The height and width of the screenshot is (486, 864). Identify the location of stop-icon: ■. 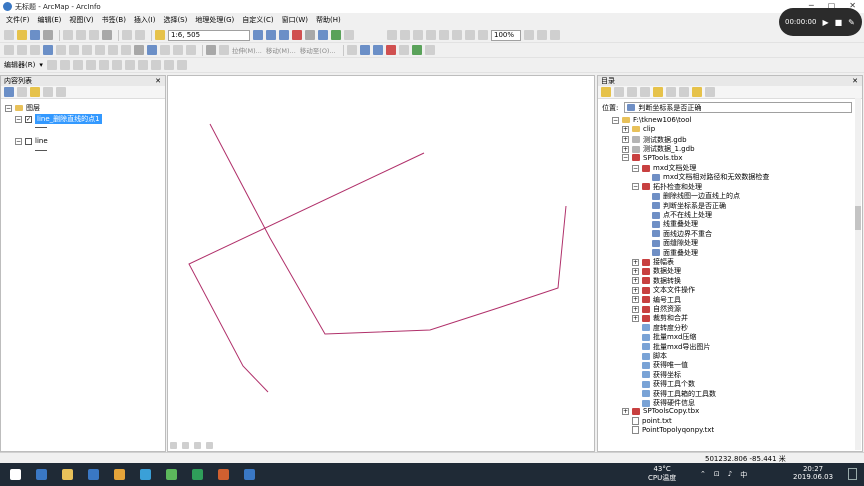
(839, 22).